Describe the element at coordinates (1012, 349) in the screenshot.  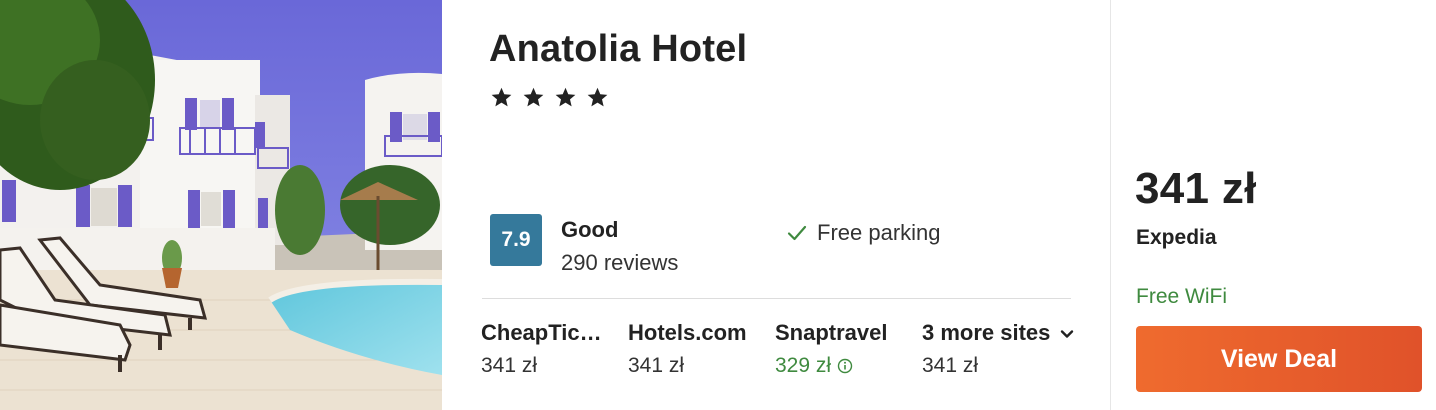
I see `more-sites-dropdown: 3 more sites 341 zł` at that location.